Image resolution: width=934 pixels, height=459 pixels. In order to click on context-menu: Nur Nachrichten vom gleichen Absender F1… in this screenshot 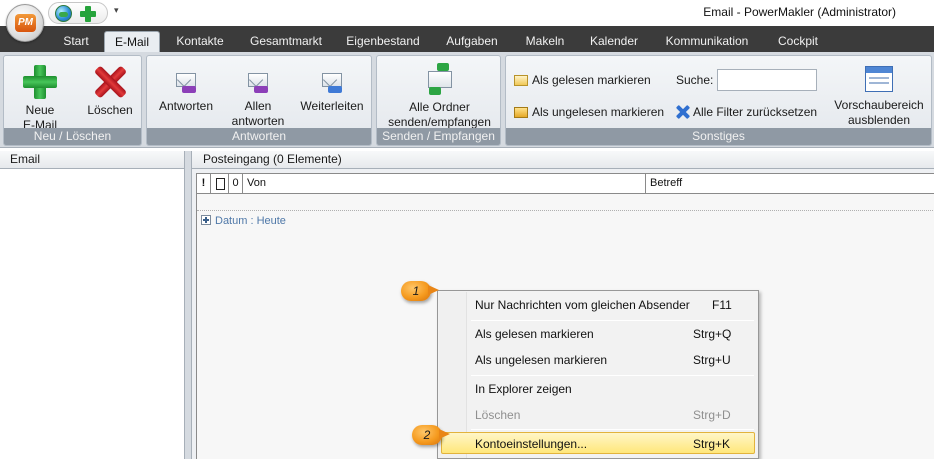, I will do `click(598, 374)`.